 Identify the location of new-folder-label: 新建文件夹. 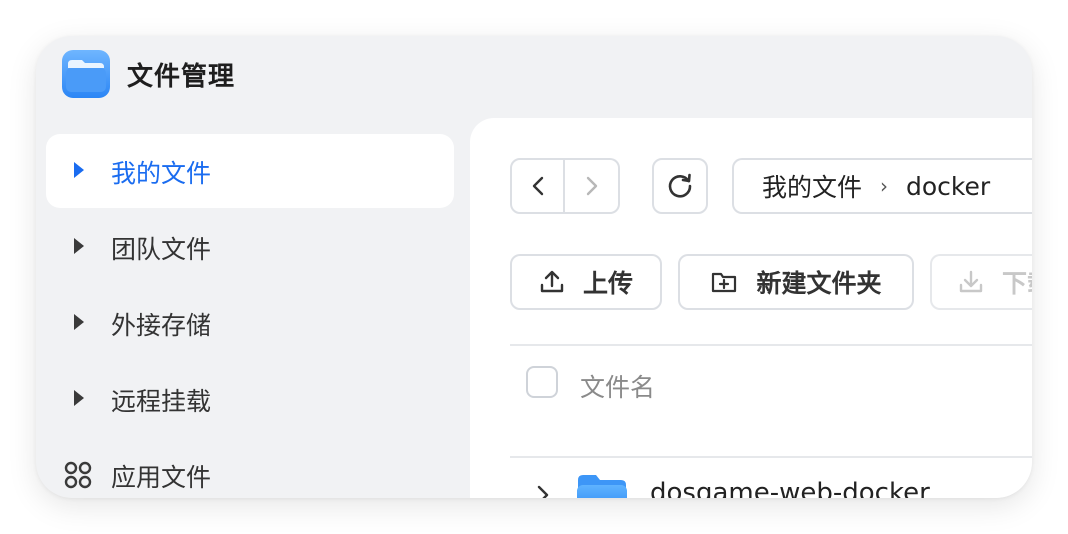
(819, 283).